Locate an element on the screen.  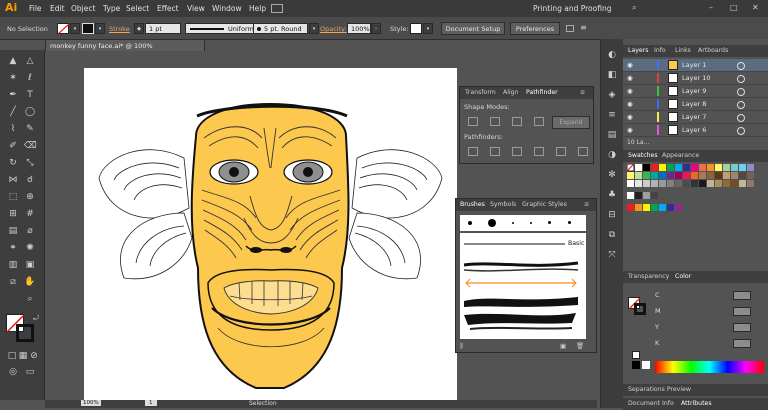
tab-color: Color is located at coordinates (683, 276).